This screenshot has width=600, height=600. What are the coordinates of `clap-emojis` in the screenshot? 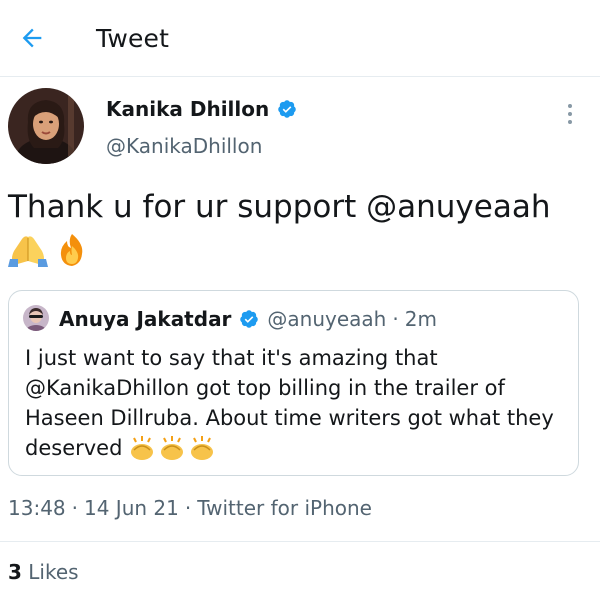 It's located at (172, 449).